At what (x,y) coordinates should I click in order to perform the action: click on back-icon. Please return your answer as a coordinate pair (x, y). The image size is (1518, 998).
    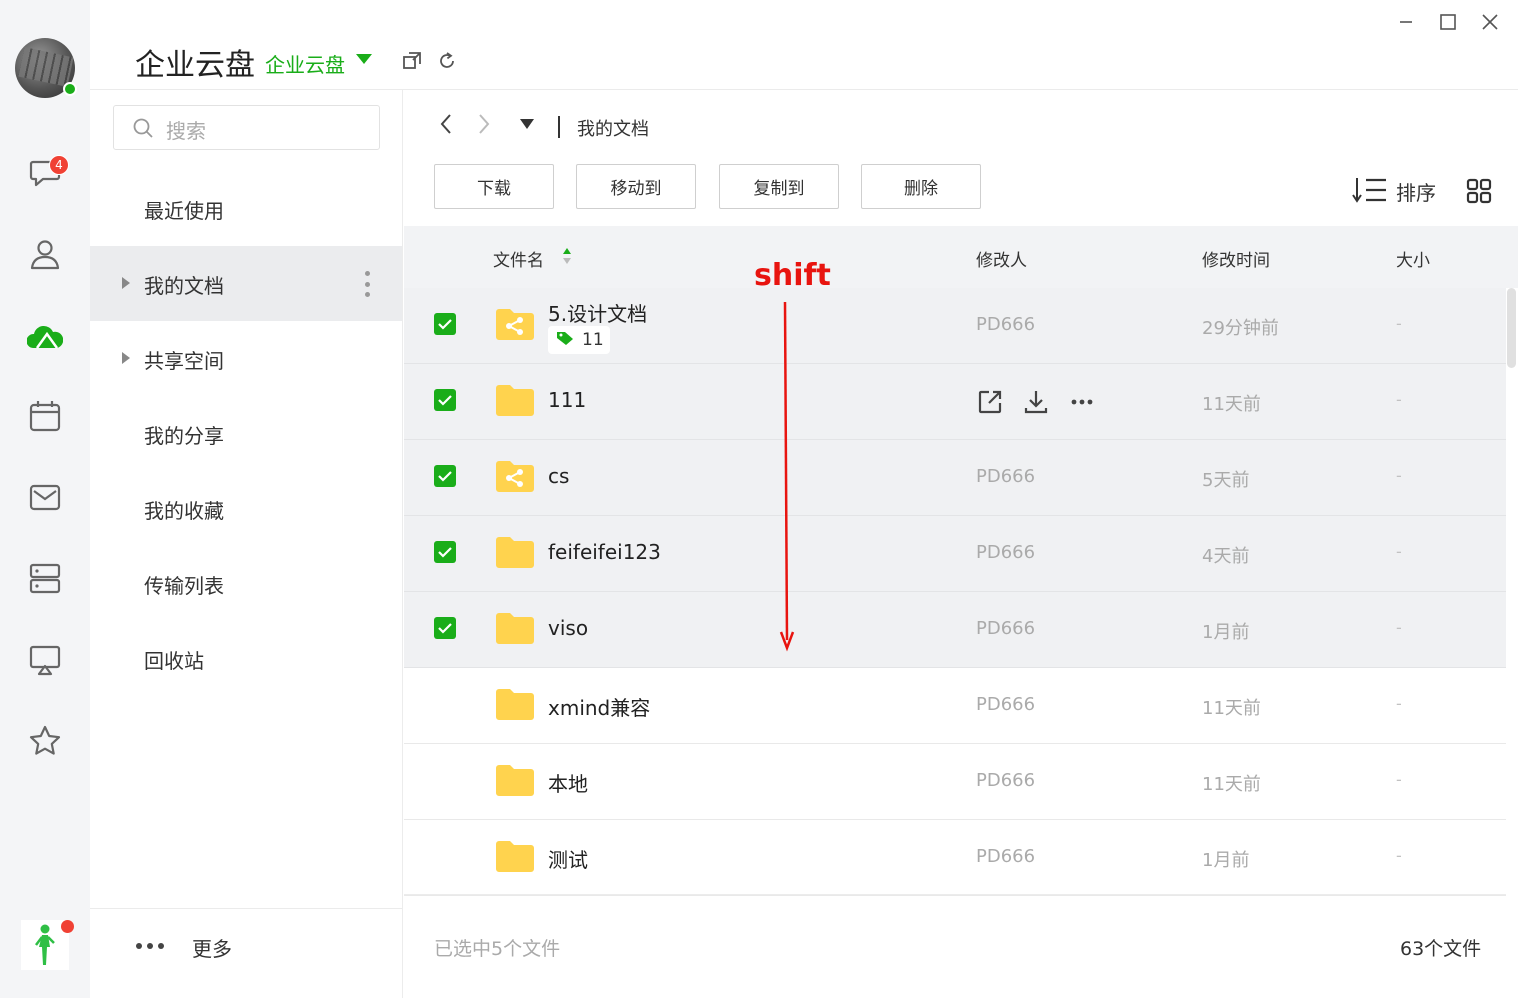
    Looking at the image, I should click on (446, 124).